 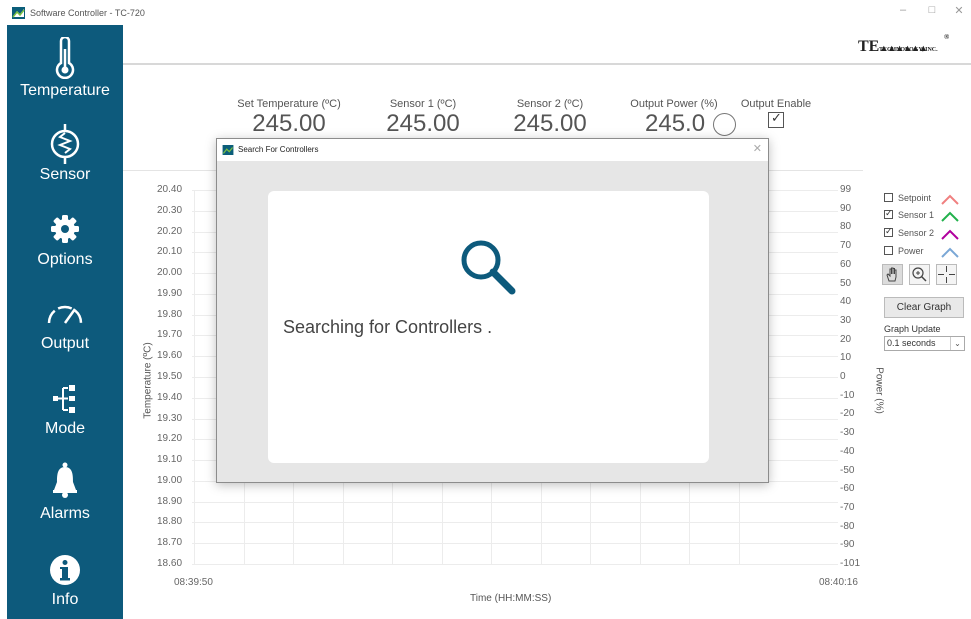 I want to click on y-left-tick-label: 19.10, so click(x=170, y=460).